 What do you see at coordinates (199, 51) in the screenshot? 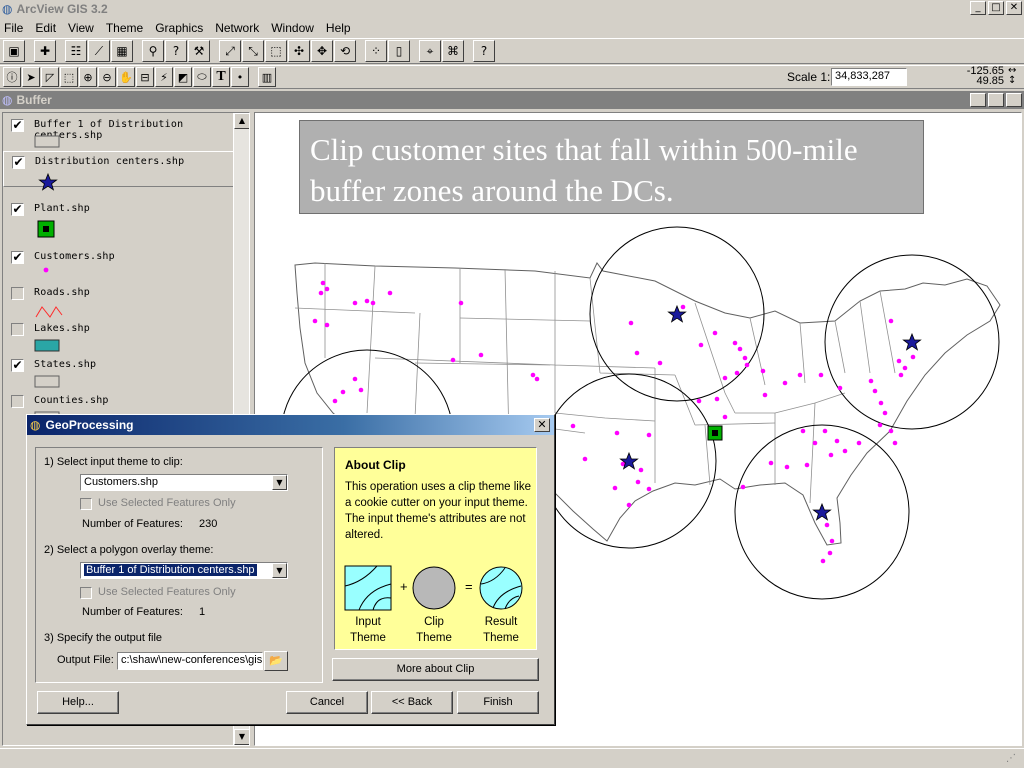
I see `query-builder-icon: ⚒` at bounding box center [199, 51].